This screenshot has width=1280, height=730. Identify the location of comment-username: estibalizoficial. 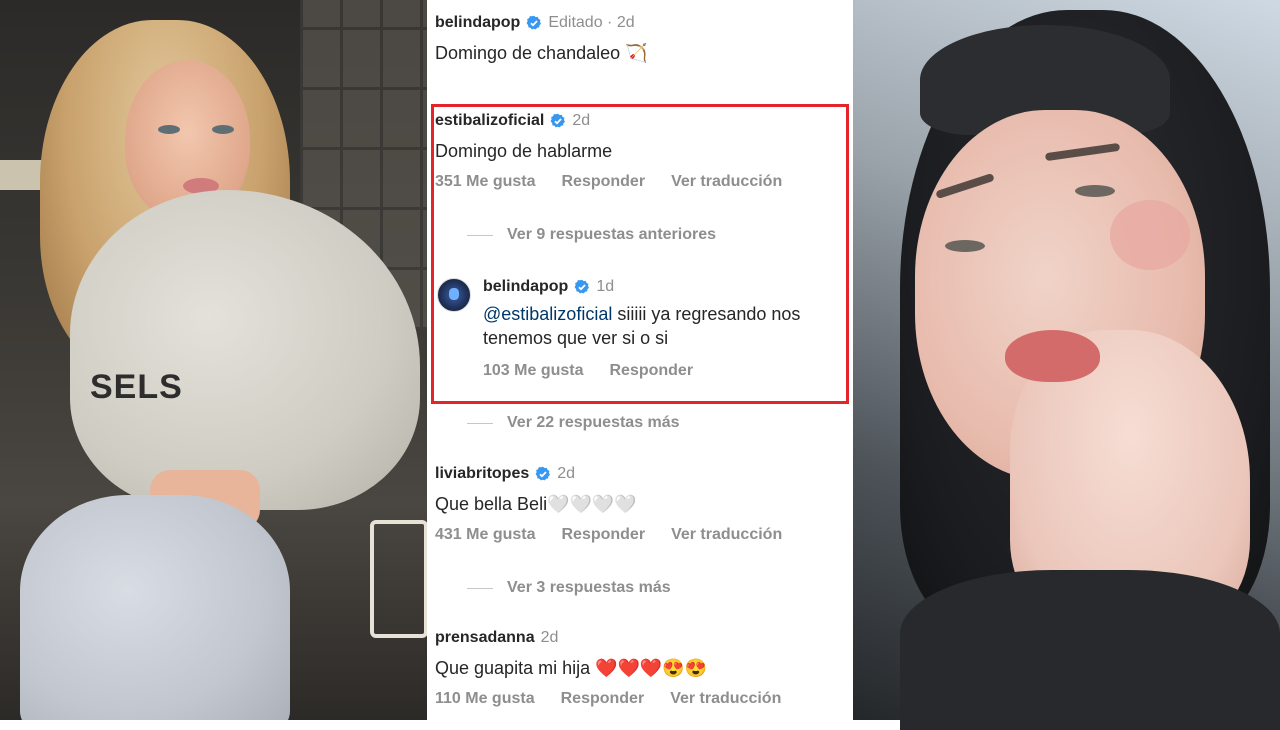
(489, 121).